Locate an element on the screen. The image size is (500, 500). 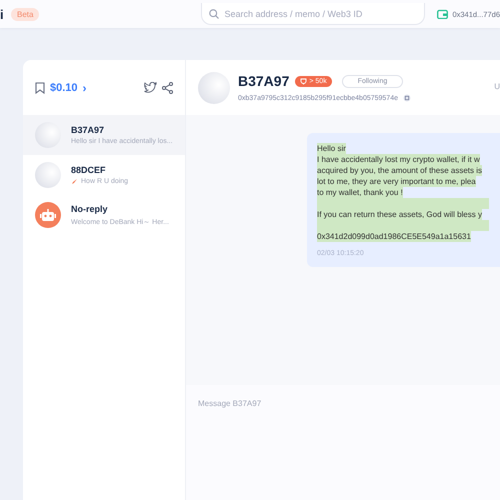
share-icon is located at coordinates (167, 88).